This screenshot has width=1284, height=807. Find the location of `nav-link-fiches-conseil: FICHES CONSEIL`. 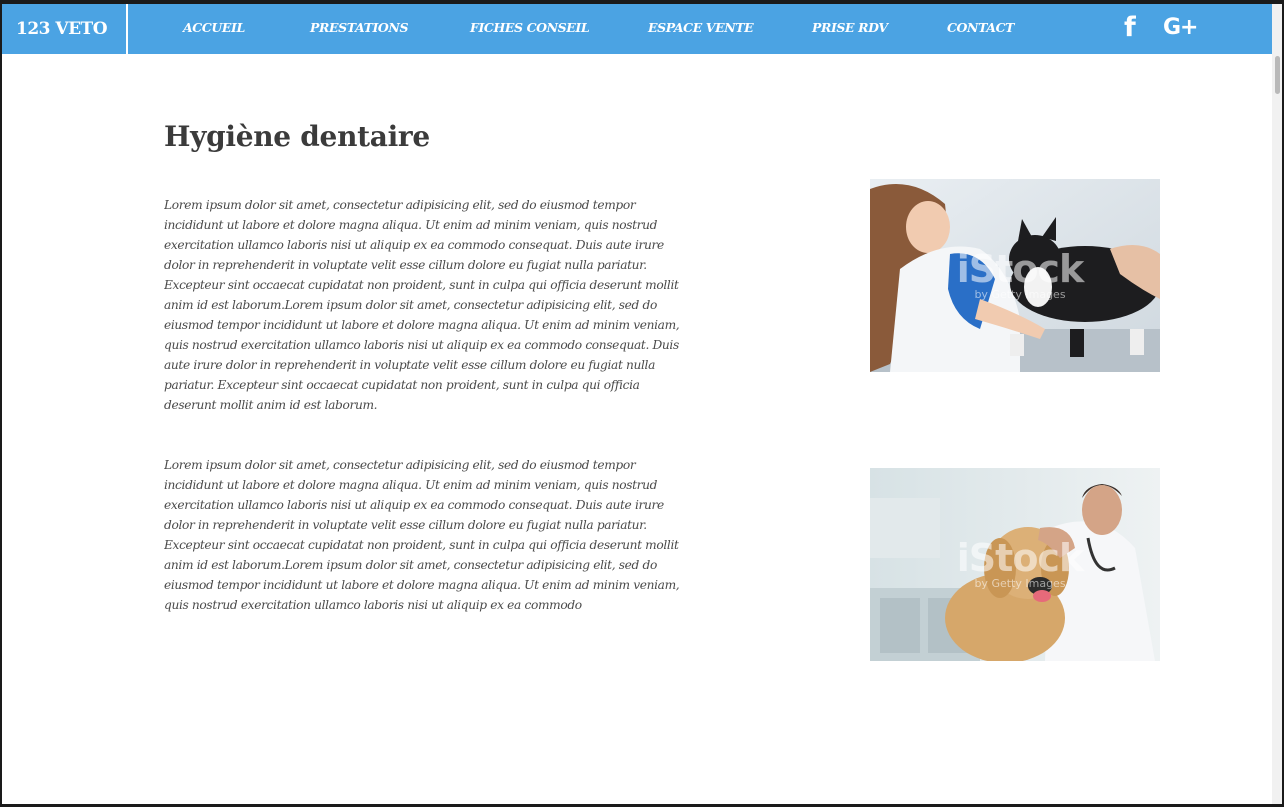

nav-link-fiches-conseil: FICHES CONSEIL is located at coordinates (530, 29).